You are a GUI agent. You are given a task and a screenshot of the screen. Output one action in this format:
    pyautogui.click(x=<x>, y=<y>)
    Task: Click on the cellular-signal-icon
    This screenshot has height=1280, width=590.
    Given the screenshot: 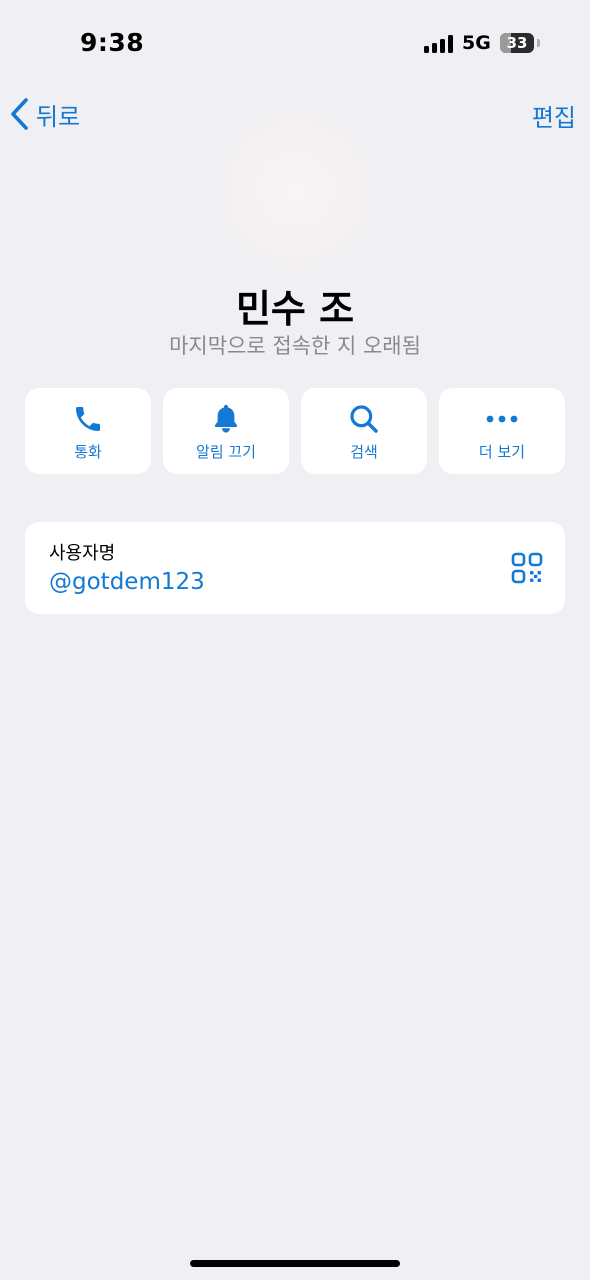 What is the action you would take?
    pyautogui.click(x=439, y=44)
    